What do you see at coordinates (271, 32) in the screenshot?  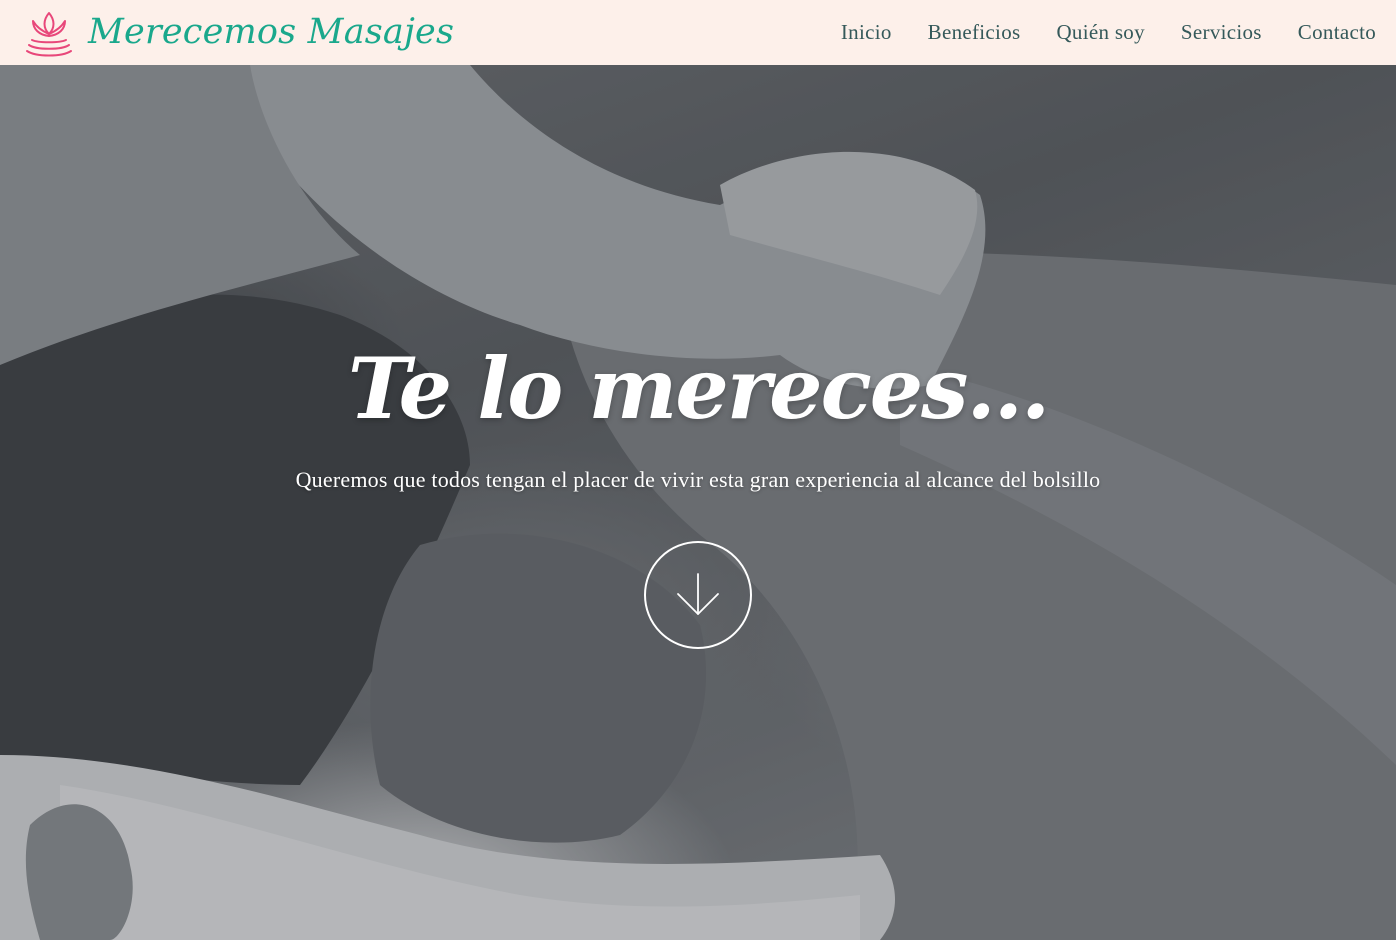 I see `brand-name: Merecemos Masajes` at bounding box center [271, 32].